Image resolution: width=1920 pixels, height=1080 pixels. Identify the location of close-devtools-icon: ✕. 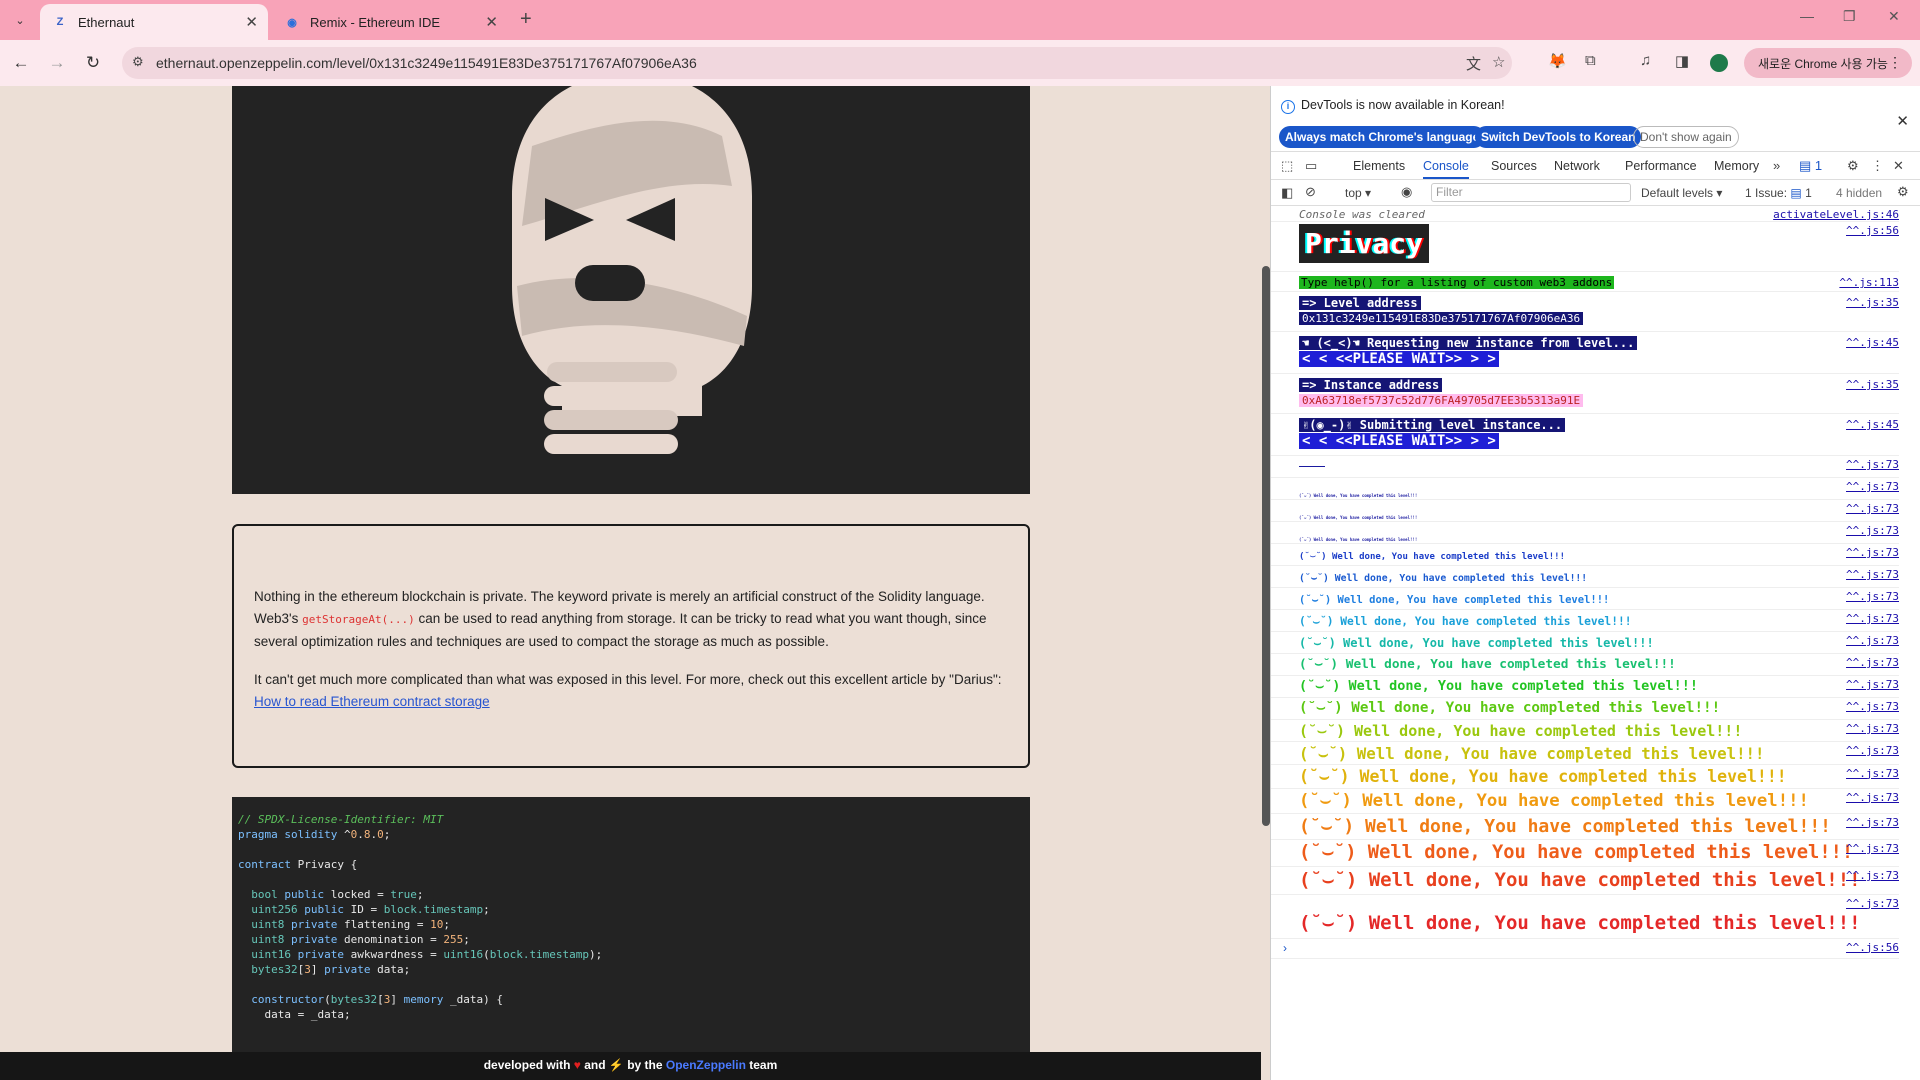
(1898, 166).